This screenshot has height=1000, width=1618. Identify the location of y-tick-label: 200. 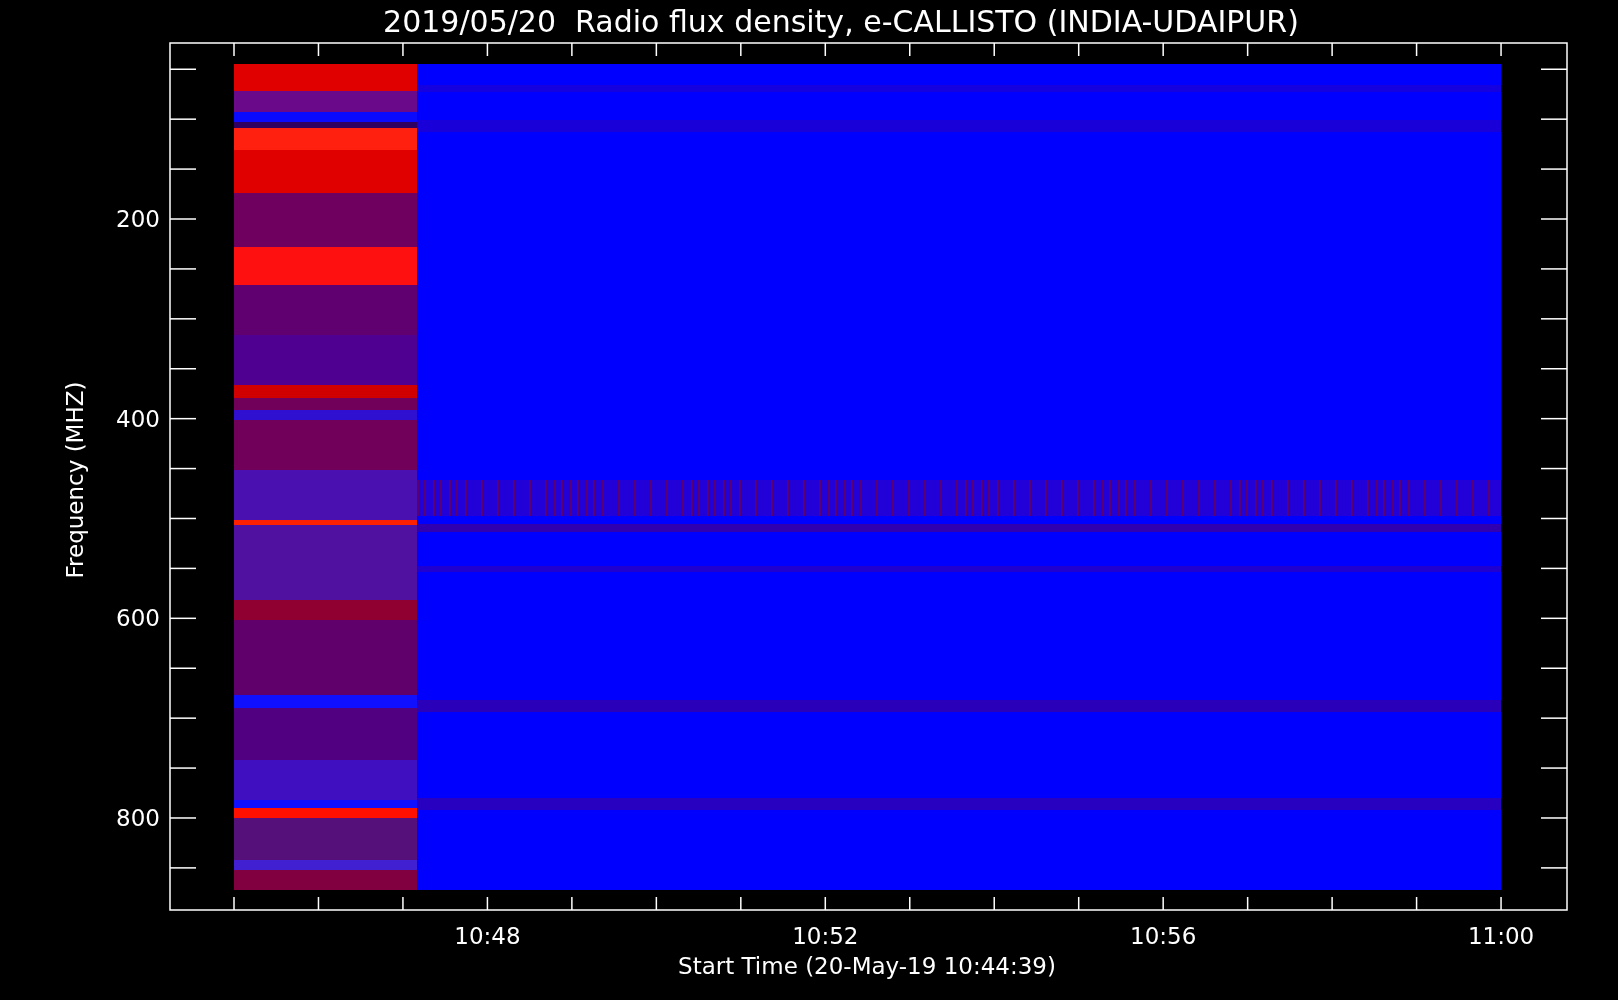
(138, 219).